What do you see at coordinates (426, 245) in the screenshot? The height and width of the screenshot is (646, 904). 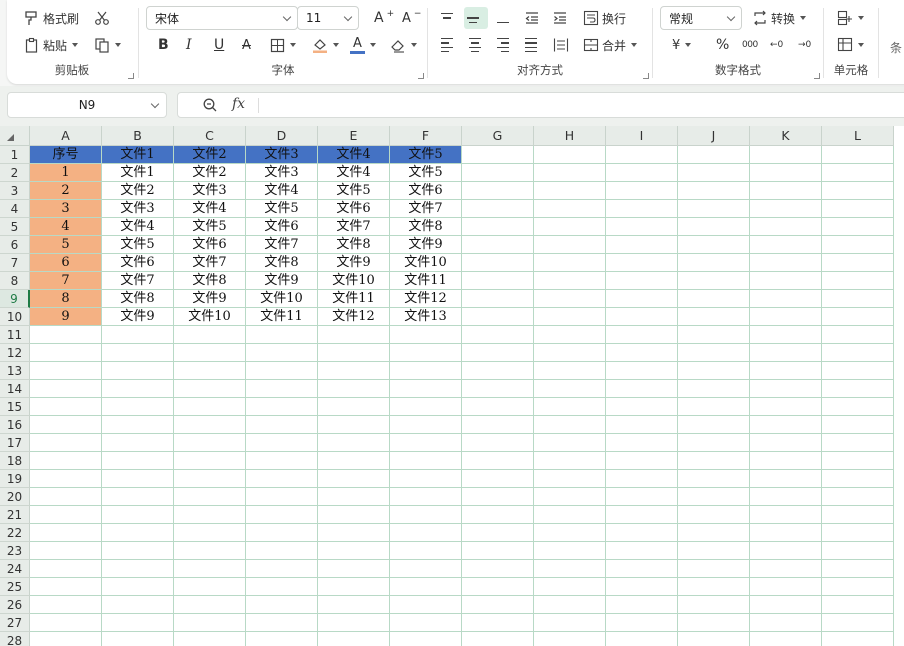 I see `cell-f6: 文件9` at bounding box center [426, 245].